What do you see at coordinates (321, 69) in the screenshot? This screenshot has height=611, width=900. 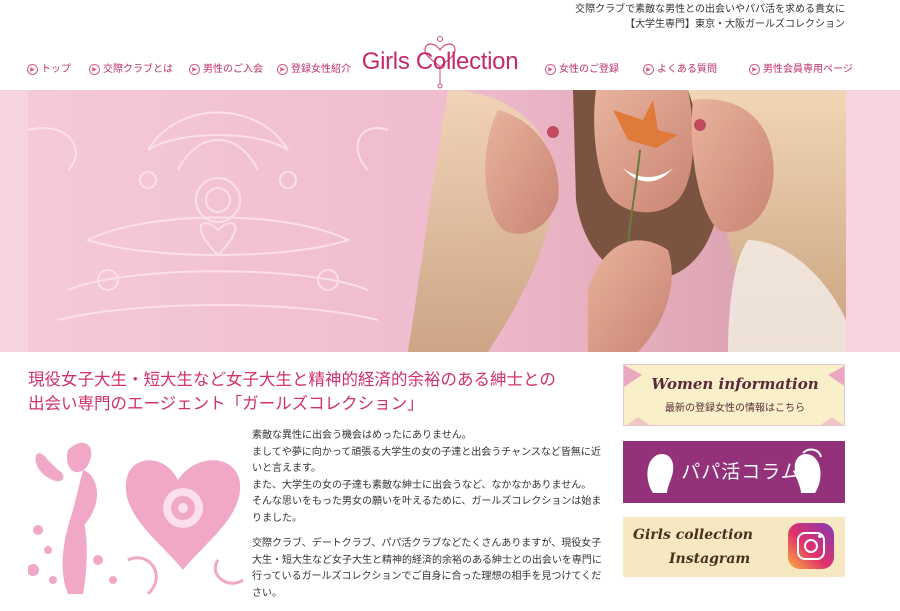 I see `nav-registered-women-label: 登録女性紹介` at bounding box center [321, 69].